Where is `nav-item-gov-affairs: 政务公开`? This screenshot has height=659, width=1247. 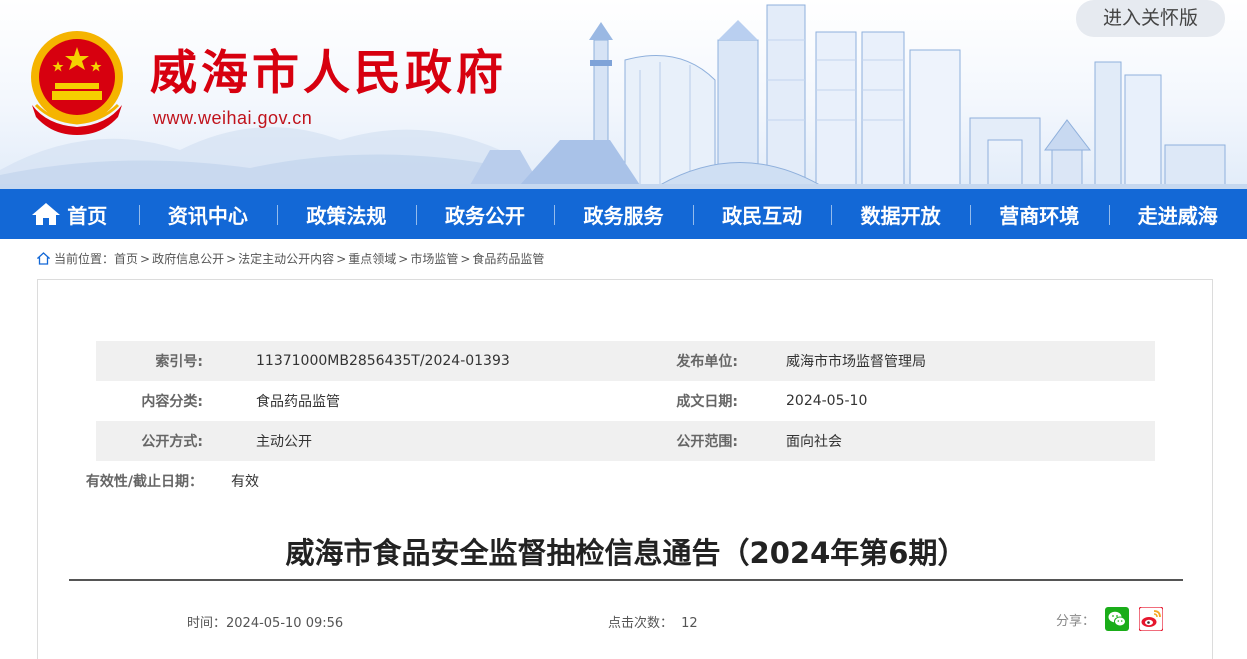
nav-item-gov-affairs: 政务公开 is located at coordinates (485, 214).